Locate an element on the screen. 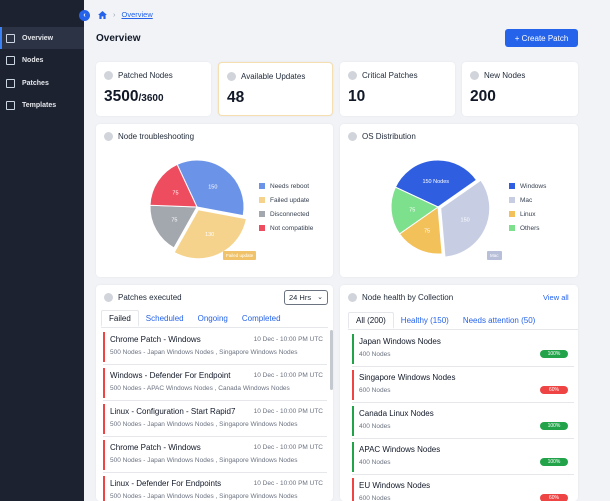 The width and height of the screenshot is (610, 501). scrollbar is located at coordinates (331, 360).